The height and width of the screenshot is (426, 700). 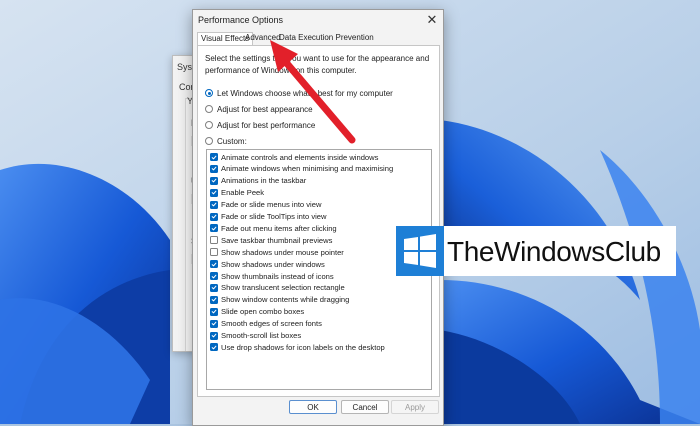 I want to click on radio-custom: Custom:, so click(x=226, y=141).